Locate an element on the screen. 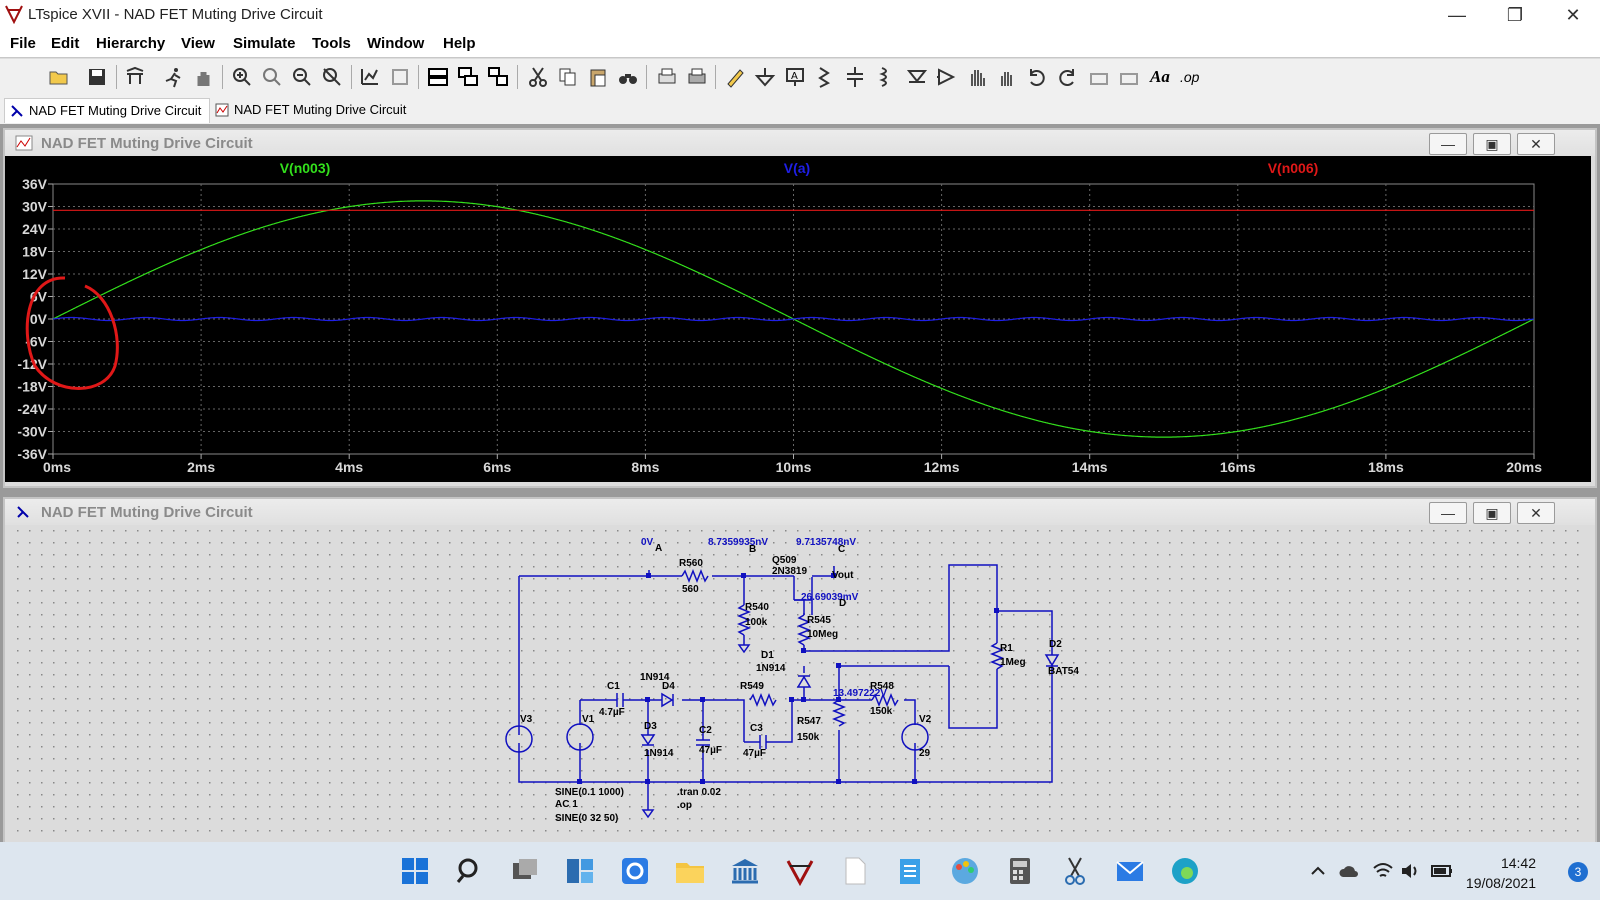 The height and width of the screenshot is (900, 1600). snipping-icon is located at coordinates (1075, 871).